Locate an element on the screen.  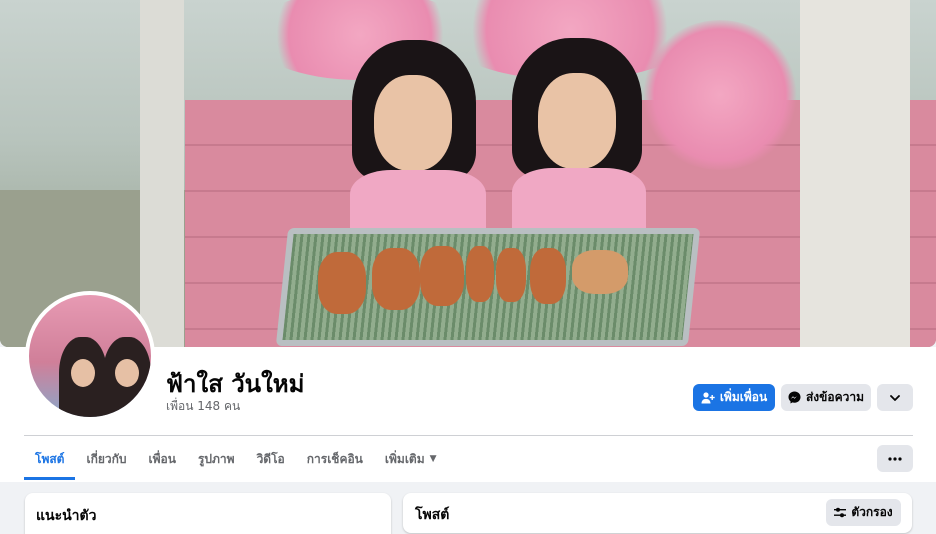
posts-title: โพสต์ is located at coordinates (432, 515).